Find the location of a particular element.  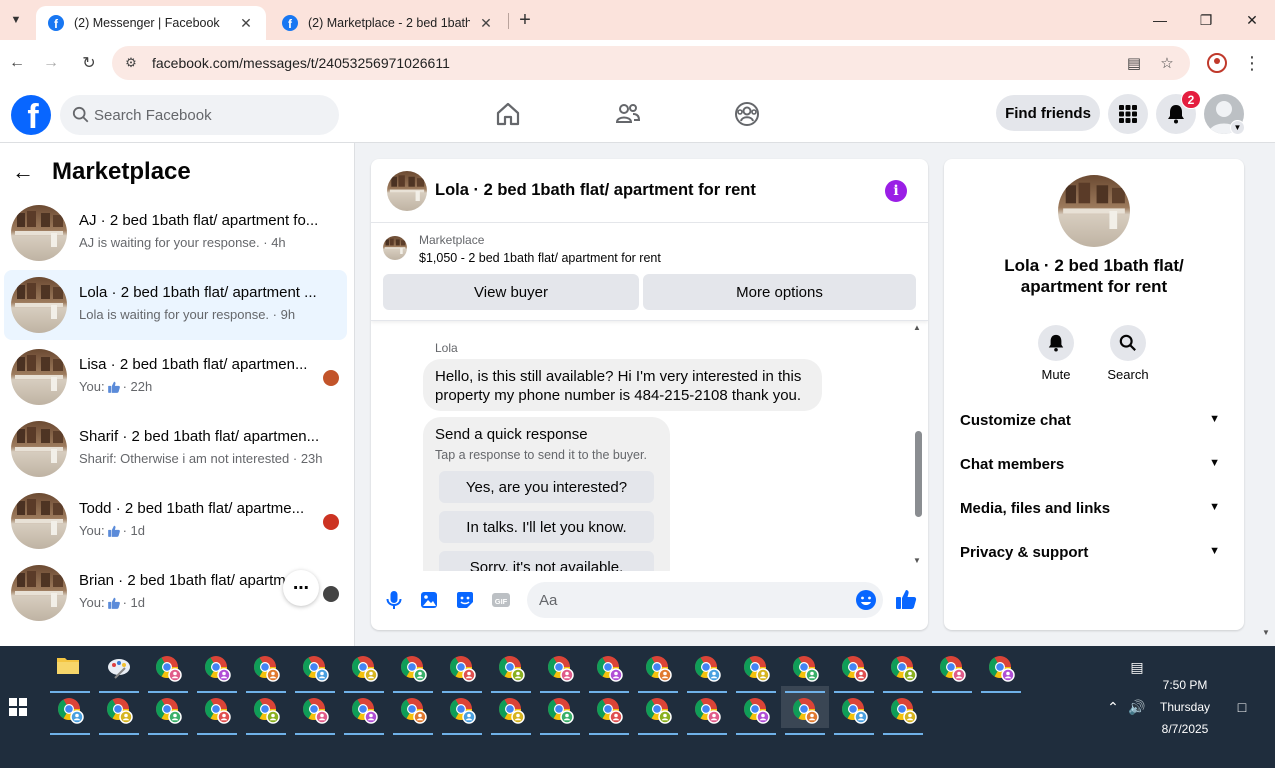

quick-response-option: Sorry, it's not available. is located at coordinates (546, 561).